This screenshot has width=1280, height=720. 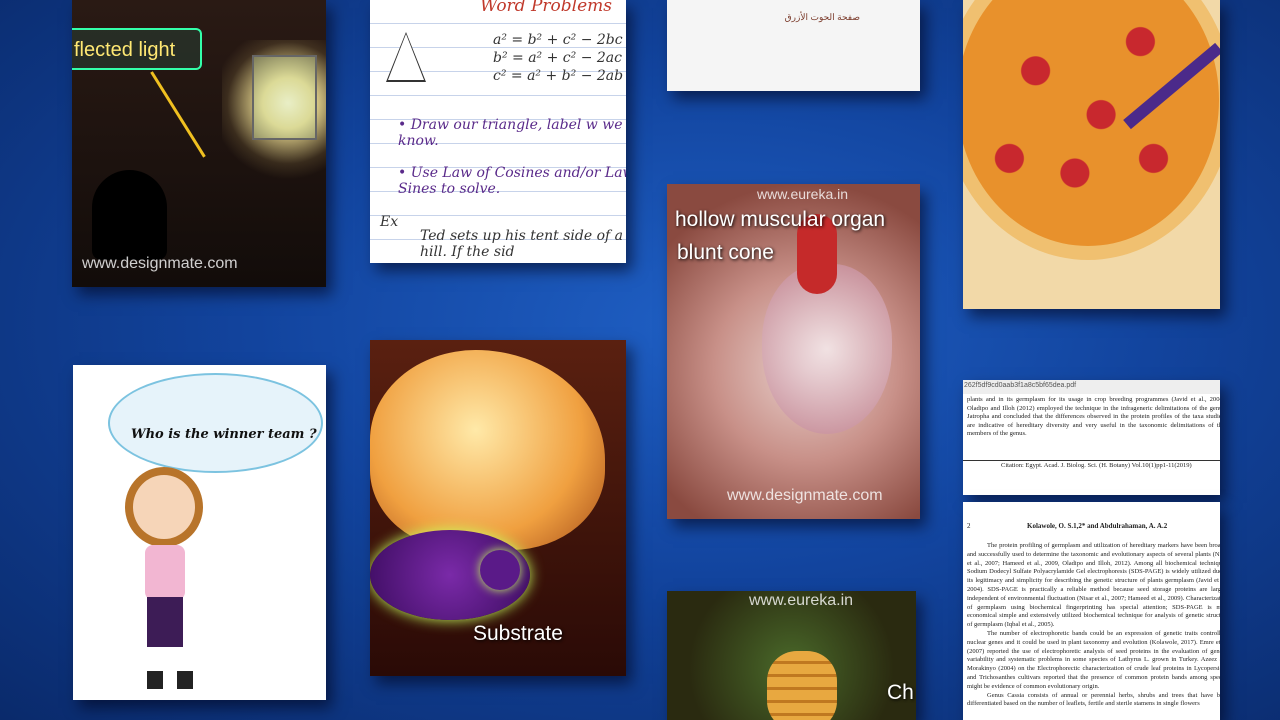 I want to click on pdf-filename: 262f5df9cd0aab3f1a8c5bf65dea.pdf, so click(x=1091, y=387).